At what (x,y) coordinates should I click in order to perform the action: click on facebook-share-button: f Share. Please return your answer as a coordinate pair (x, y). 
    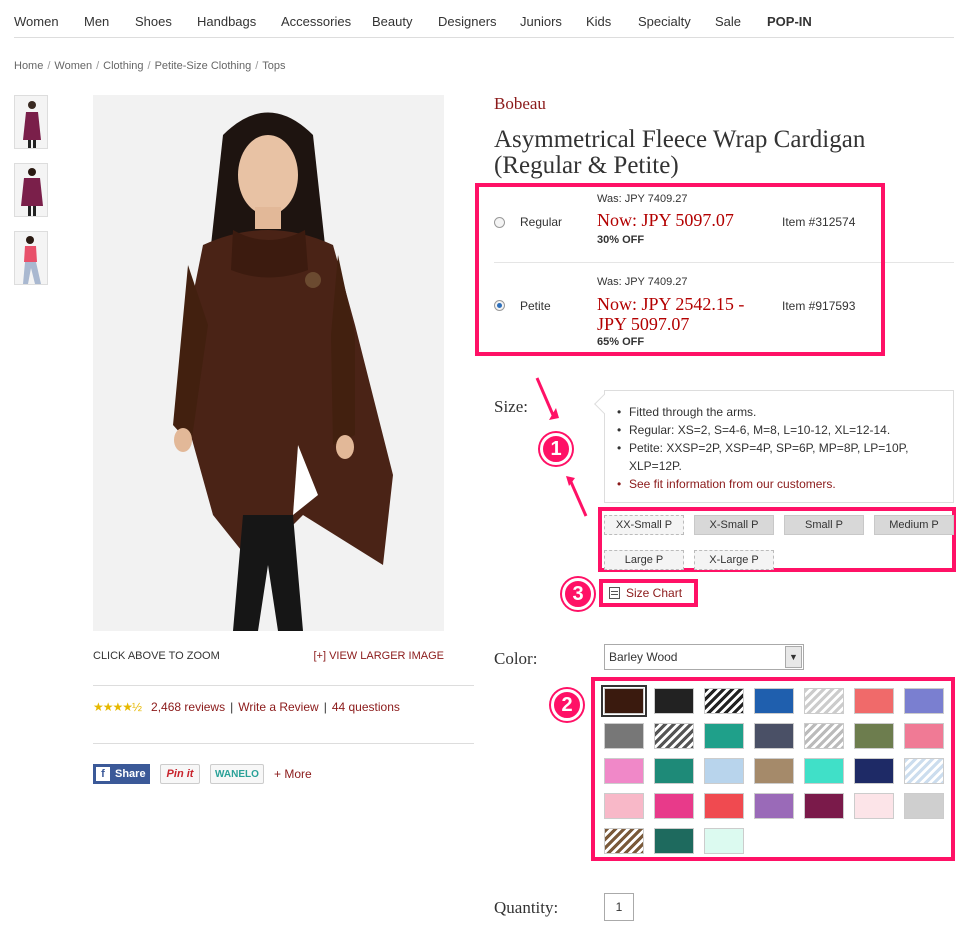
    Looking at the image, I should click on (121, 774).